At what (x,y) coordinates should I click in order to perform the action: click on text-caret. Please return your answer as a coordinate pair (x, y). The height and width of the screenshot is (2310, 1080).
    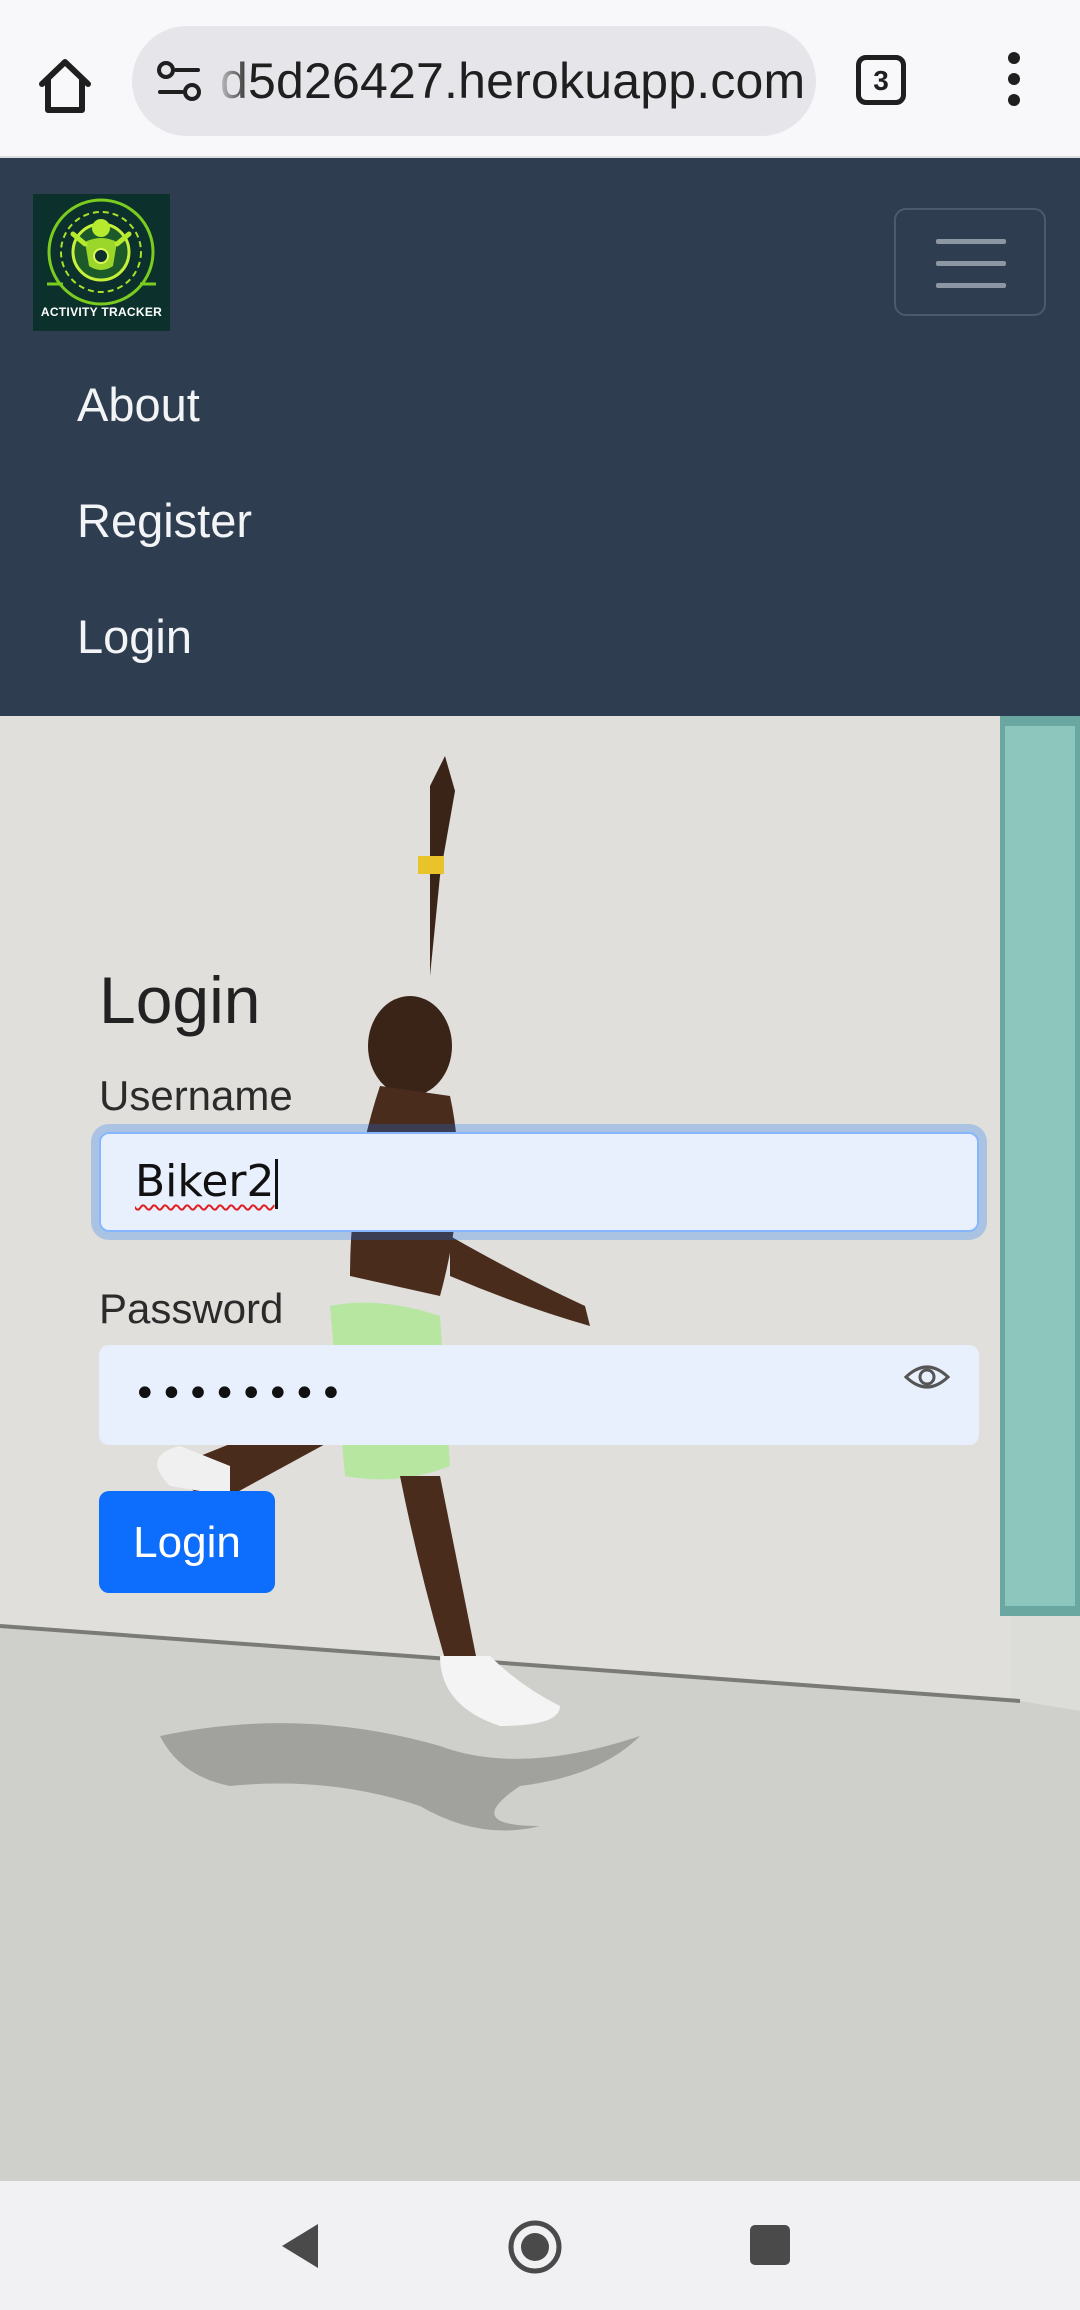
    Looking at the image, I should click on (277, 1184).